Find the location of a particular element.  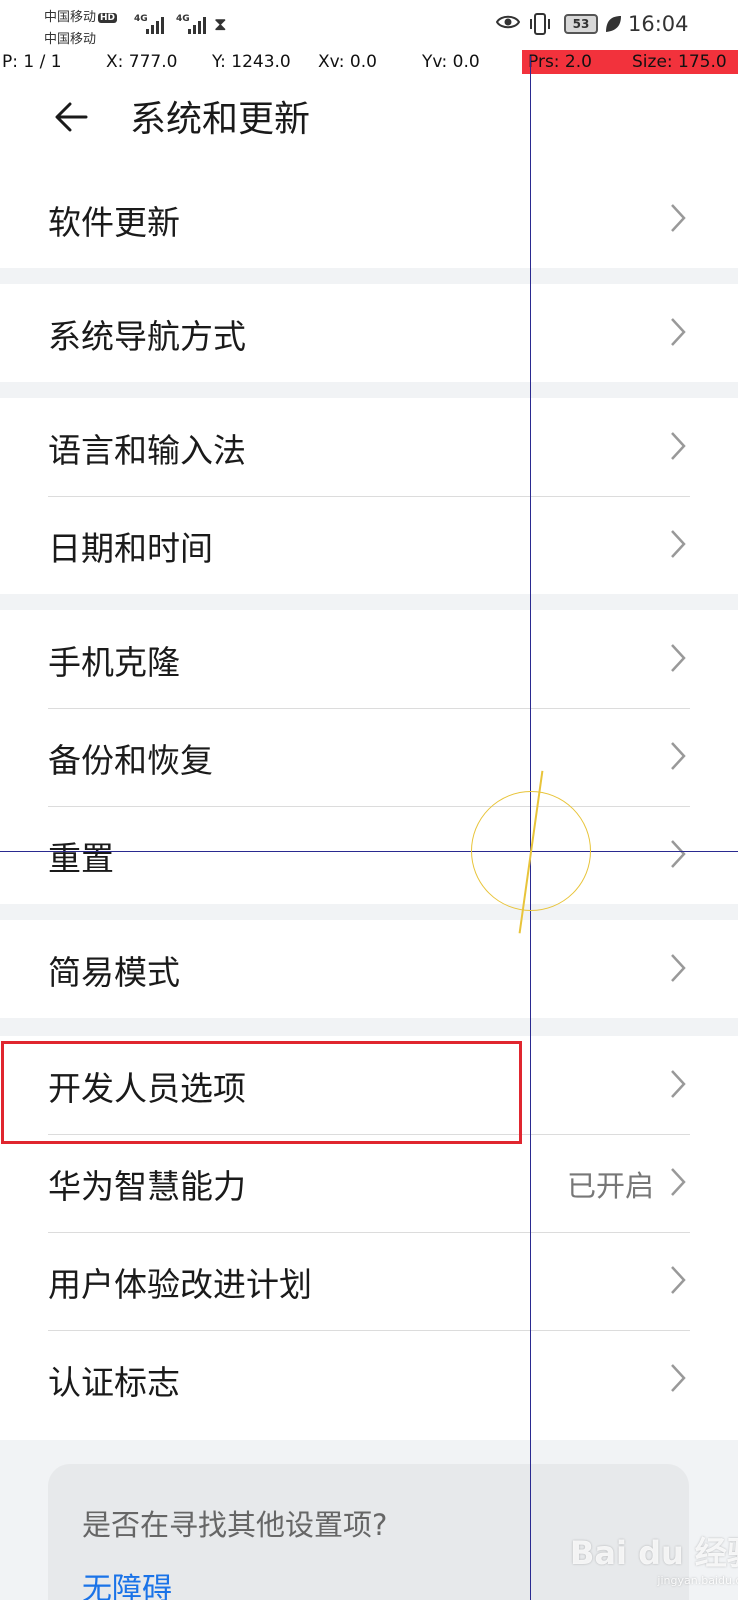

battery-icon: 53 is located at coordinates (581, 24).